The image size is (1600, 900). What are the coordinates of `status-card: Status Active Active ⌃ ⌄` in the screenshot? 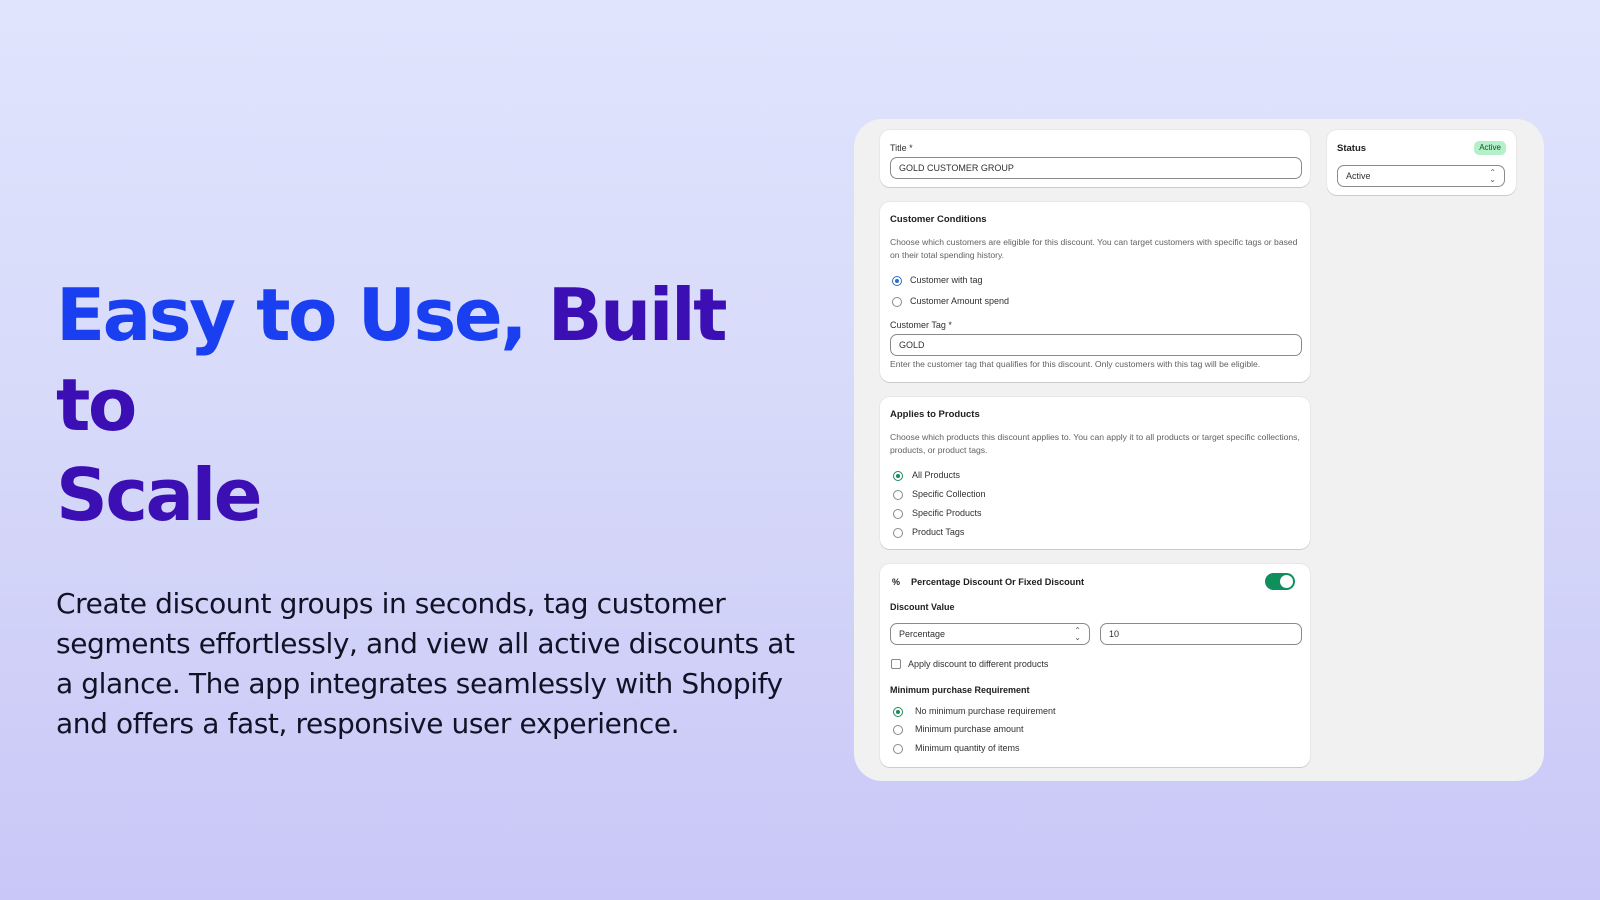 It's located at (1421, 162).